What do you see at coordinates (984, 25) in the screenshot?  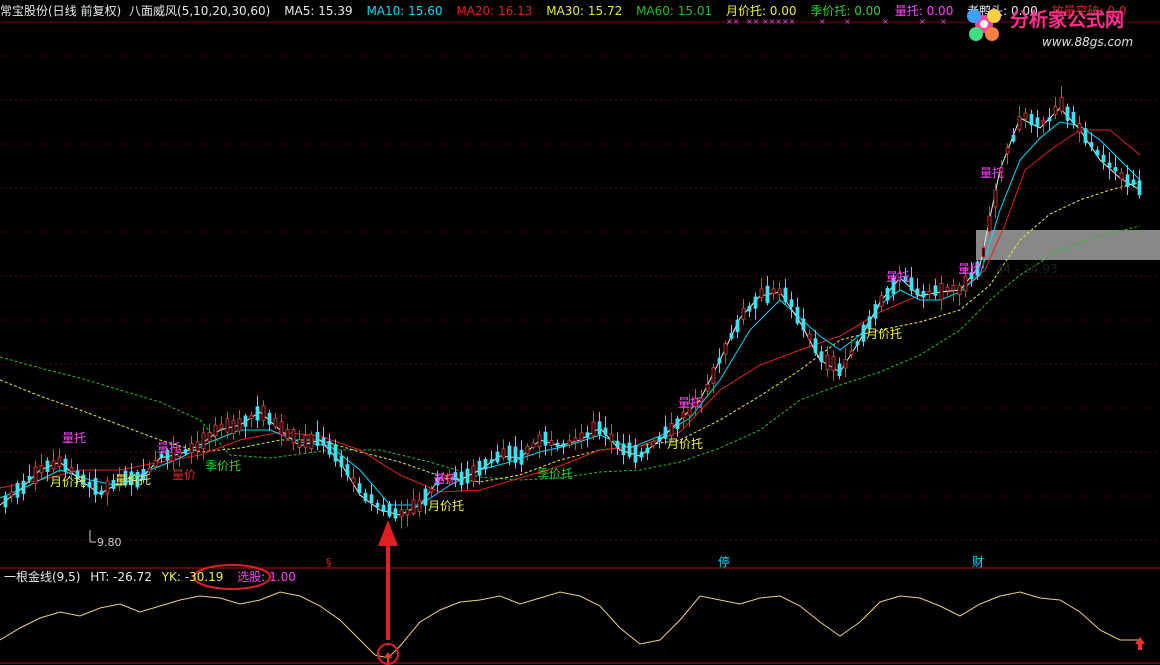 I see `flower-icon` at bounding box center [984, 25].